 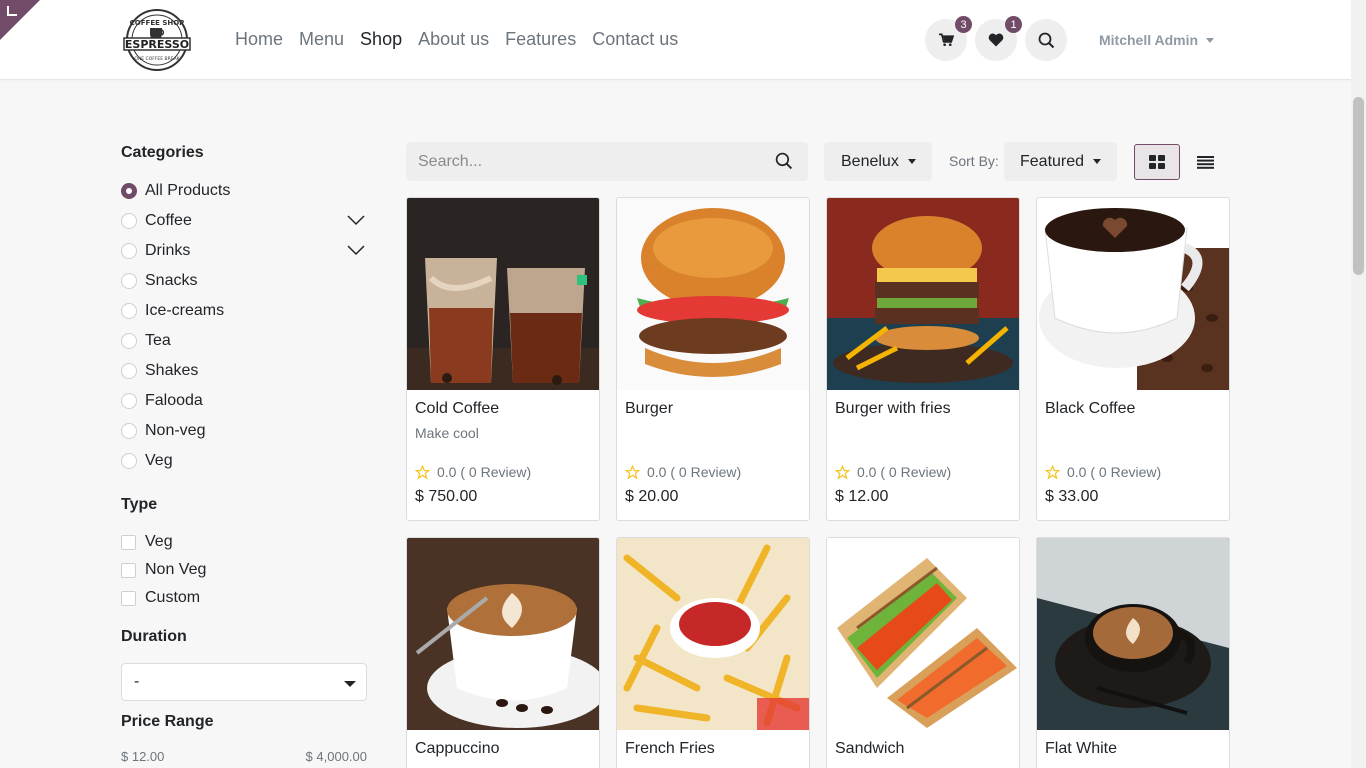 I want to click on product-card: Flat White, so click(x=1133, y=652).